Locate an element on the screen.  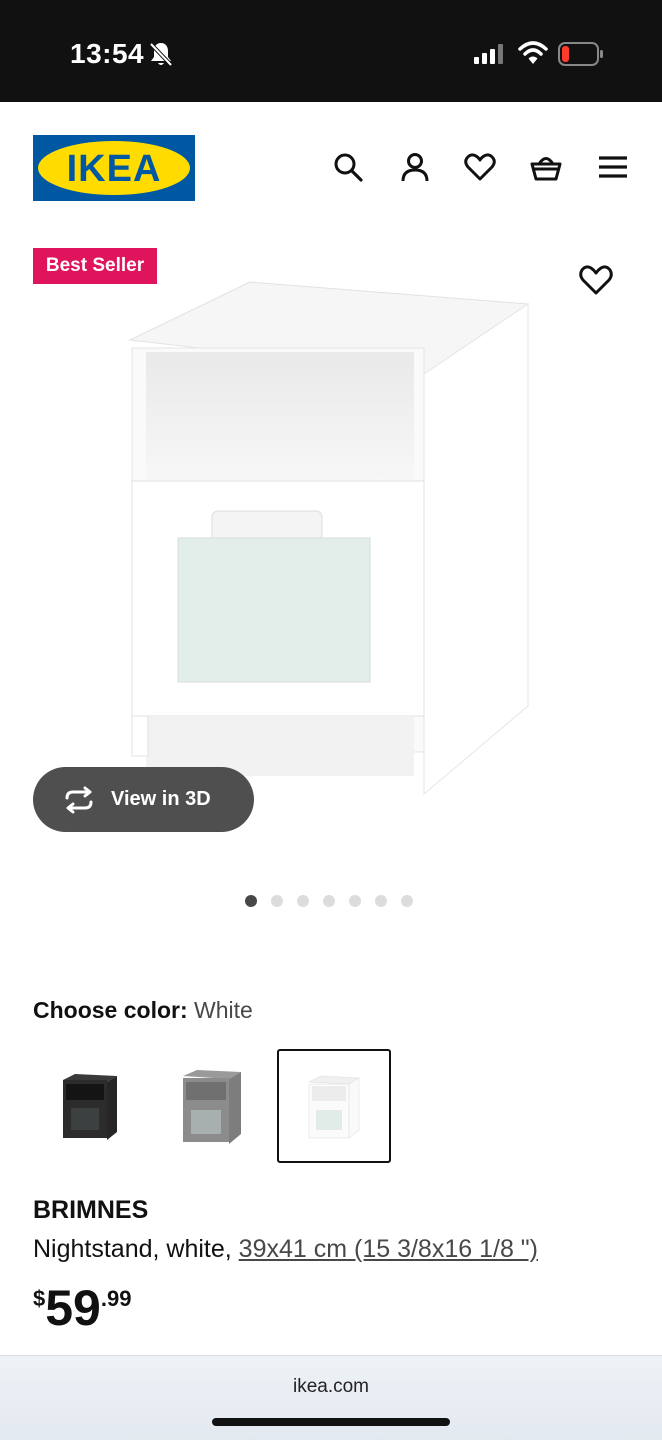
price-currency: $ is located at coordinates (39, 1298).